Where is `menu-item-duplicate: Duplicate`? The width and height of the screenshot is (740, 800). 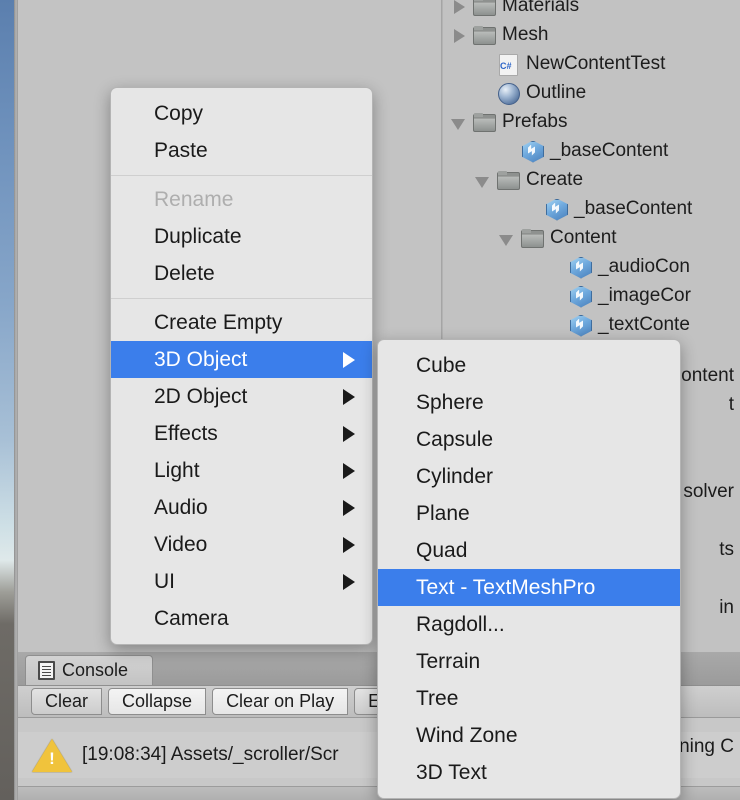 menu-item-duplicate: Duplicate is located at coordinates (241, 236).